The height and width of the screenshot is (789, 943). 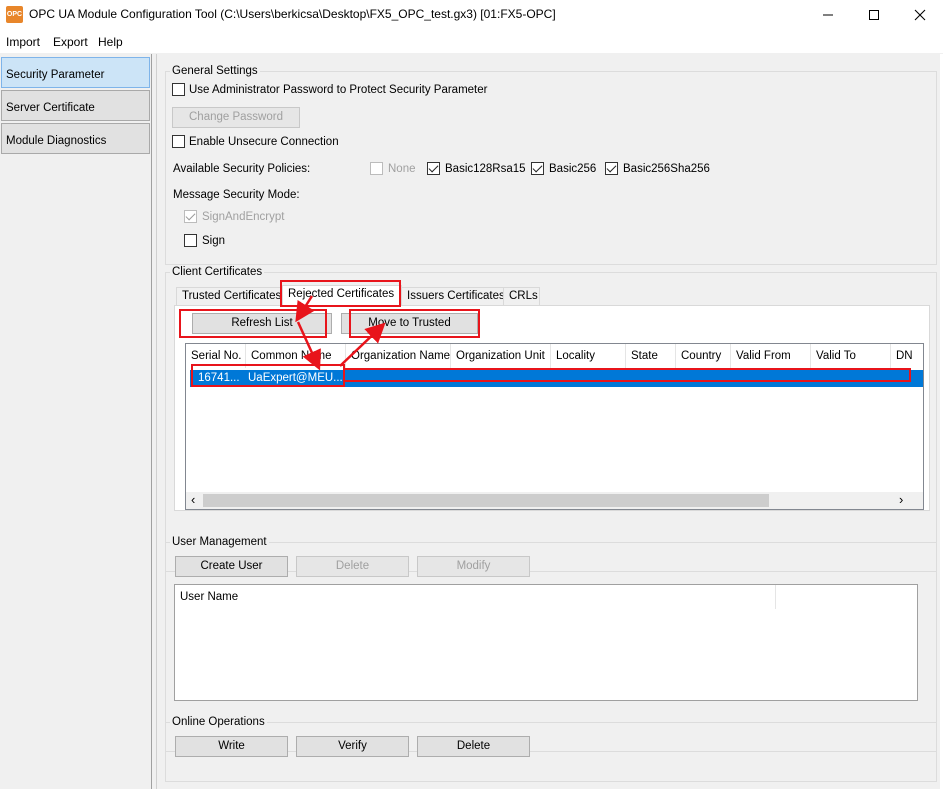 What do you see at coordinates (521, 296) in the screenshot?
I see `tab-crls: CRLs` at bounding box center [521, 296].